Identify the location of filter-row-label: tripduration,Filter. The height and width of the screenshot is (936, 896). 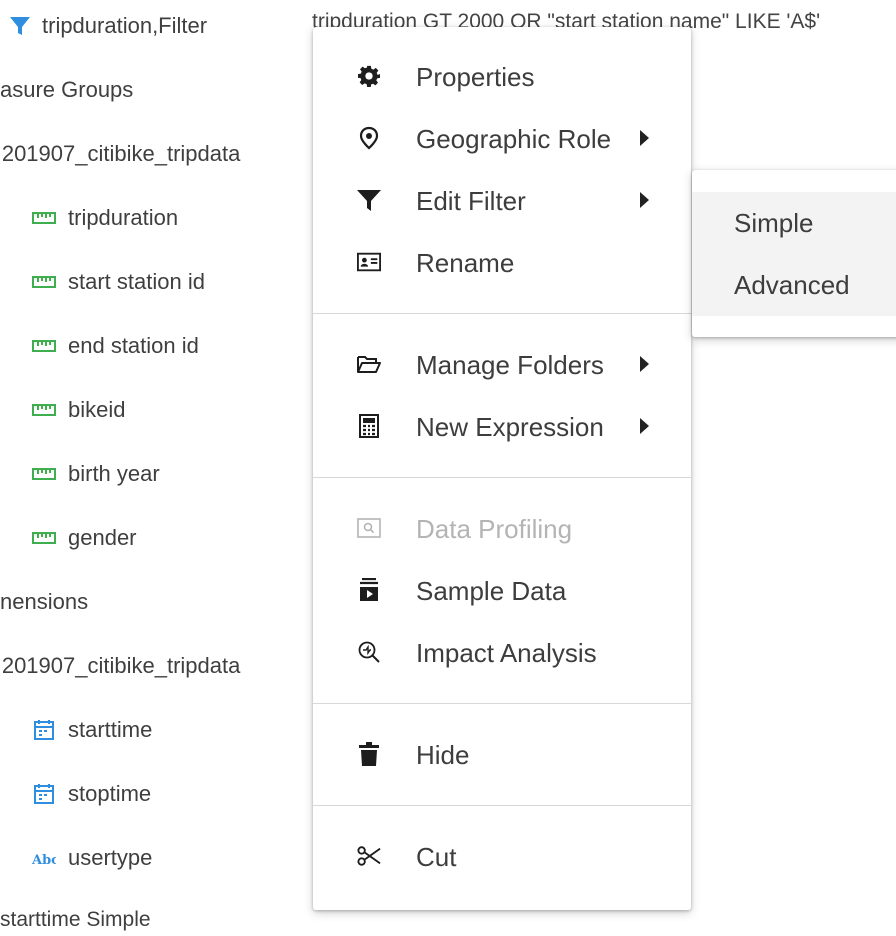
(125, 25).